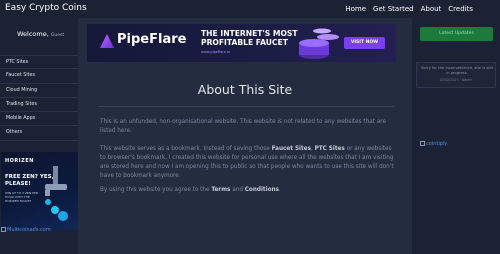 The width and height of the screenshot is (500, 254). Describe the element at coordinates (456, 34) in the screenshot. I see `latest-updates-button: Latest Updates` at that location.